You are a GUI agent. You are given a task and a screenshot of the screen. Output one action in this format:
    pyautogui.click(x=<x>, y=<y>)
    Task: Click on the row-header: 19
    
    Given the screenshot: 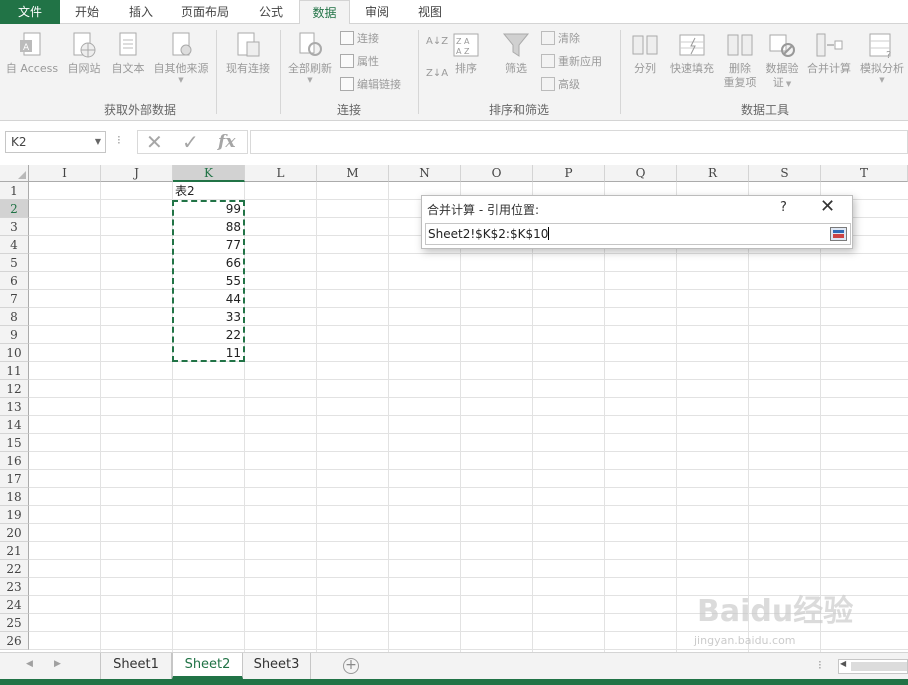 What is the action you would take?
    pyautogui.click(x=14, y=515)
    